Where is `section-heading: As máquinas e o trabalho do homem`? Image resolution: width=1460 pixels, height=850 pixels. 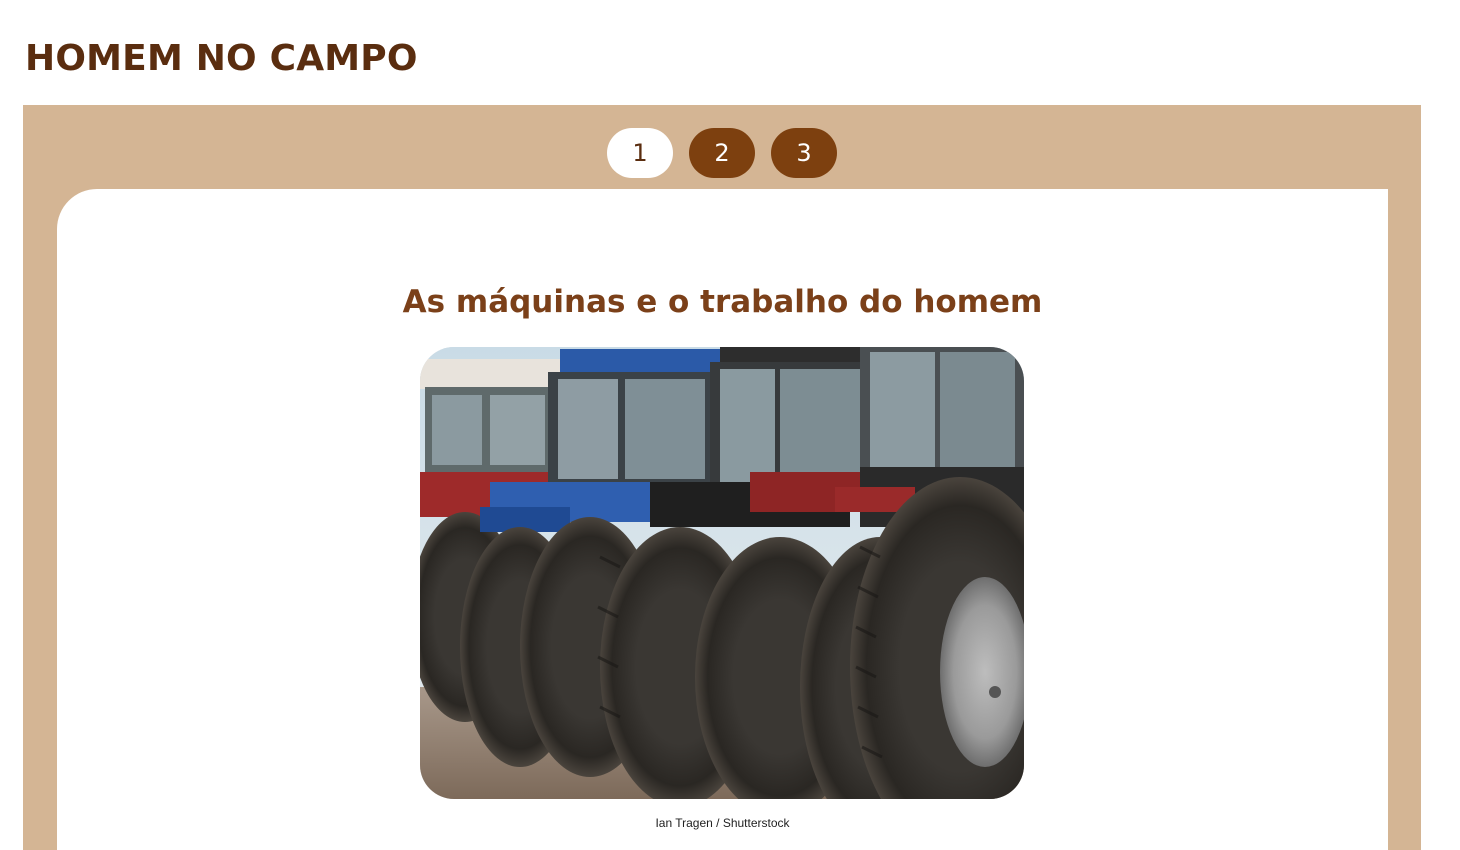 section-heading: As máquinas e o trabalho do homem is located at coordinates (722, 302).